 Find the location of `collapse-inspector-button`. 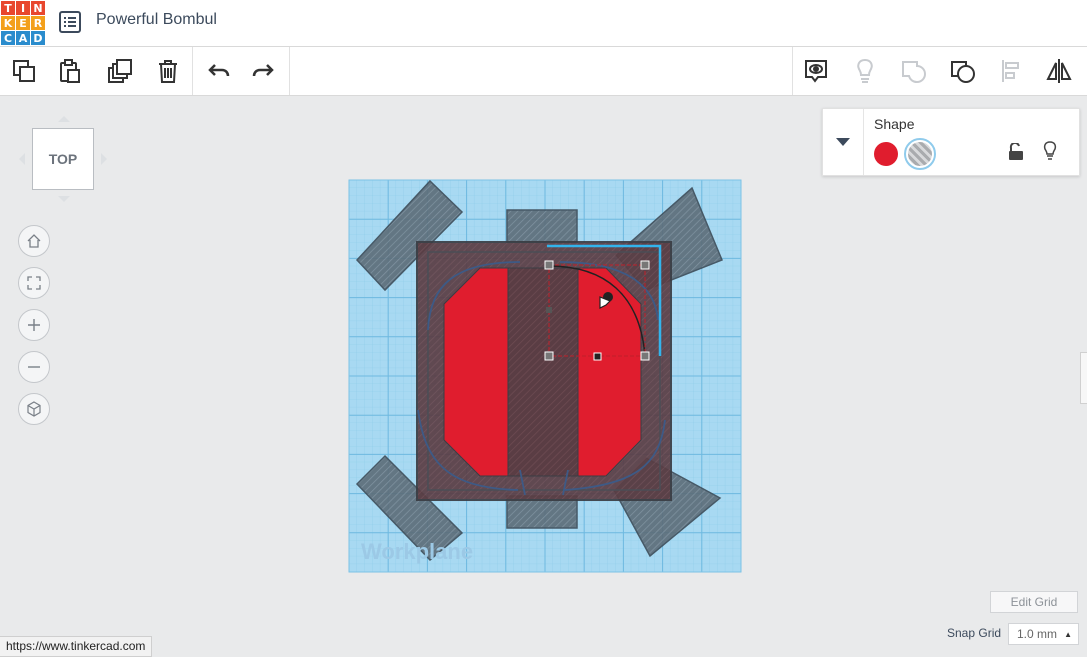

collapse-inspector-button is located at coordinates (843, 142).